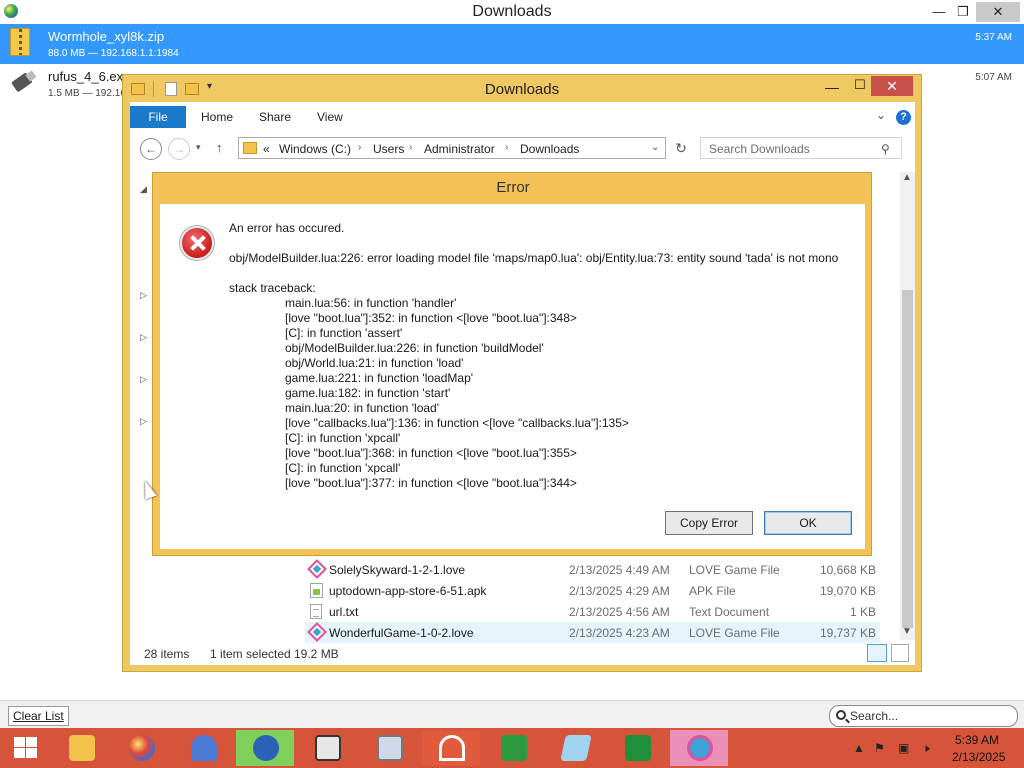 The width and height of the screenshot is (1024, 768). What do you see at coordinates (219, 147) in the screenshot?
I see `up-button: ↑` at bounding box center [219, 147].